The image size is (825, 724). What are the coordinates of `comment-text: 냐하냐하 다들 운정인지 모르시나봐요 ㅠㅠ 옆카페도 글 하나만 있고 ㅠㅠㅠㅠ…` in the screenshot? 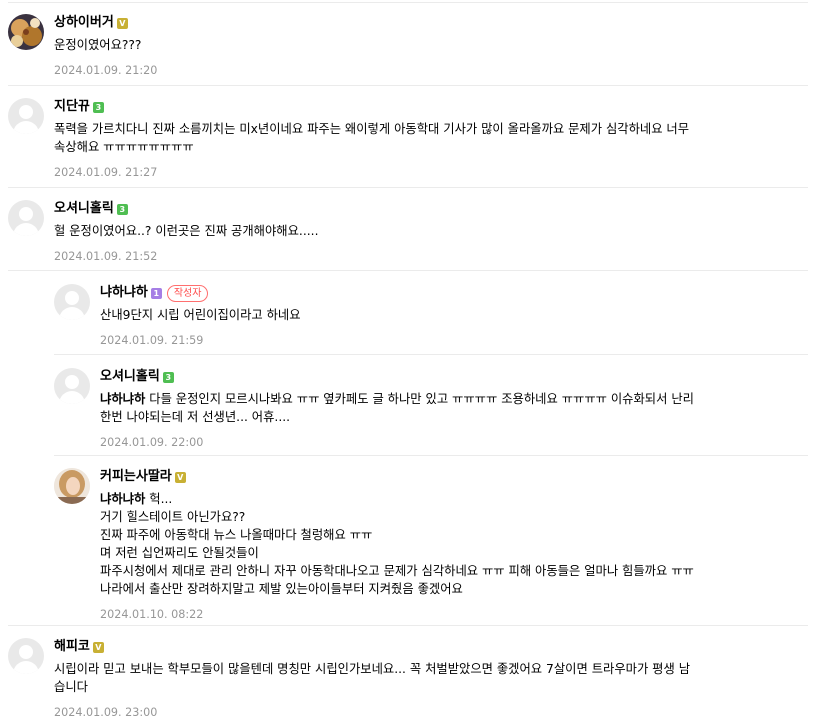 It's located at (397, 408).